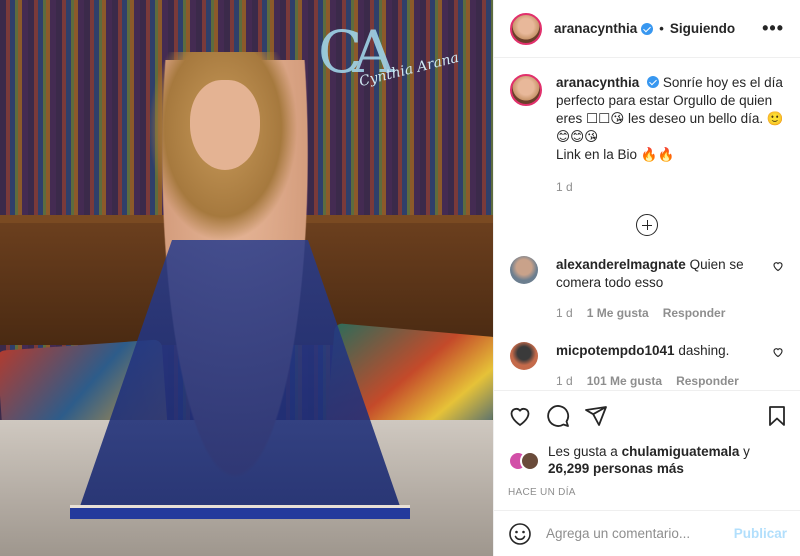 The height and width of the screenshot is (556, 800). I want to click on publish-button: Publicar, so click(760, 533).